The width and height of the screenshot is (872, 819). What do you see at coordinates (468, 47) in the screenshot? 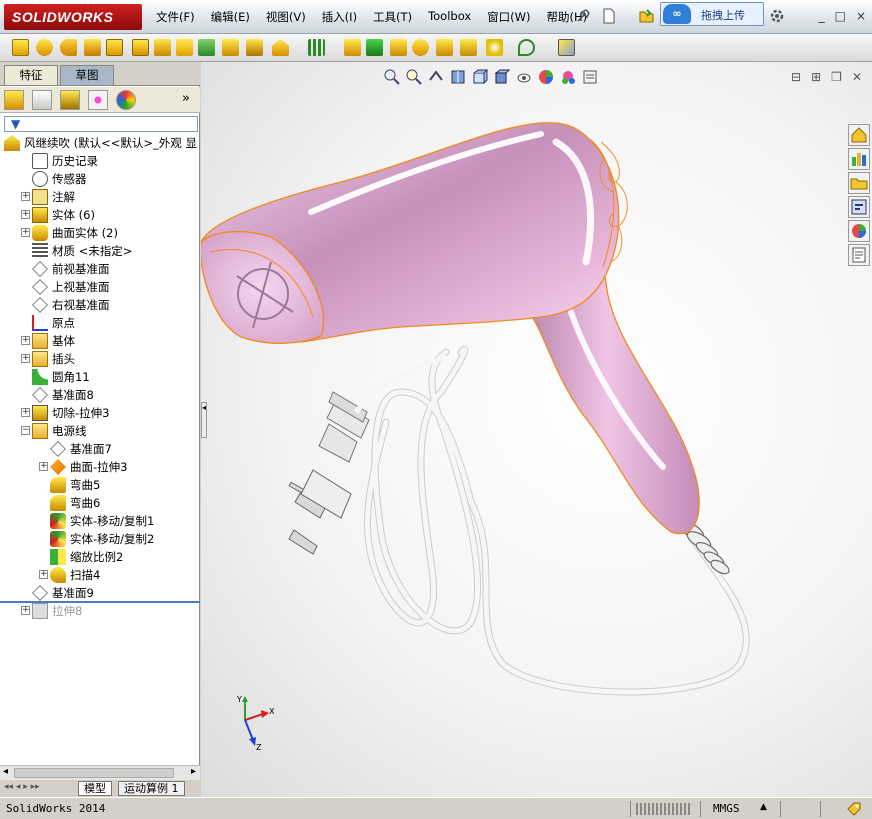
I see `mirror-icon` at bounding box center [468, 47].